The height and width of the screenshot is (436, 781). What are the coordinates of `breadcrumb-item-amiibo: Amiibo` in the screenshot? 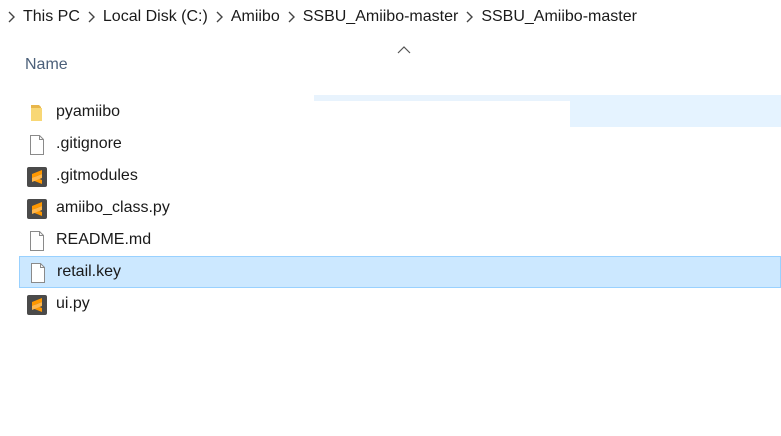 It's located at (255, 17).